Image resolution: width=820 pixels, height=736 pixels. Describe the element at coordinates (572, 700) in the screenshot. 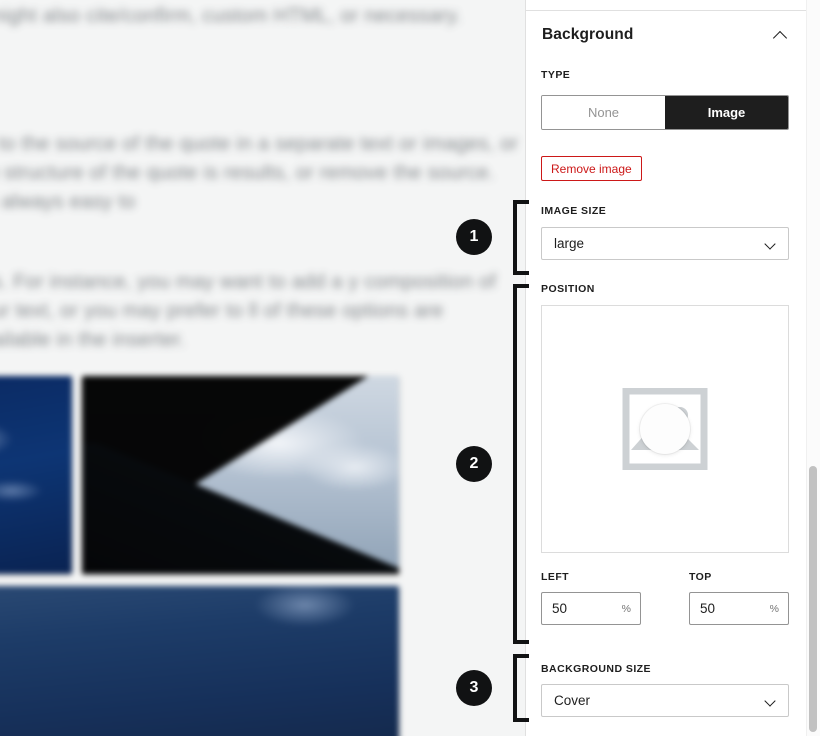

I see `background-size-value: Cover` at that location.